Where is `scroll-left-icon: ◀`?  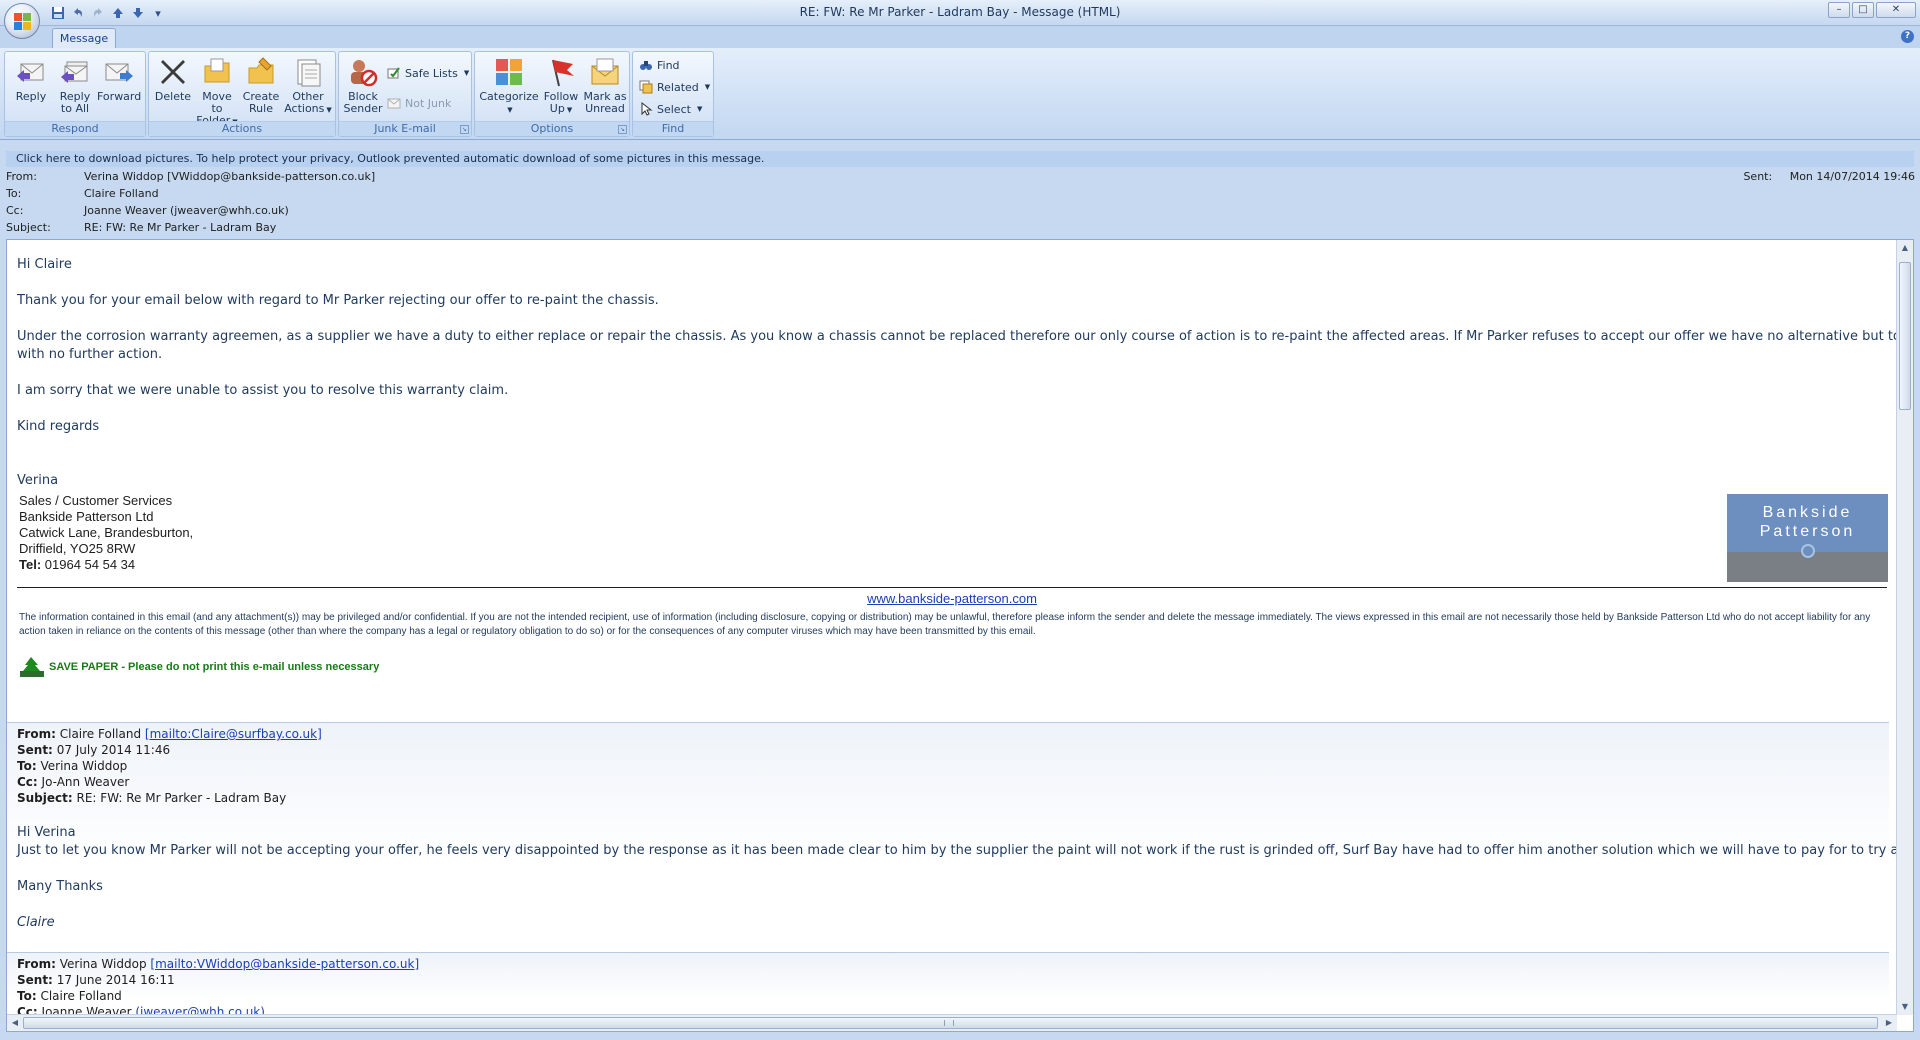 scroll-left-icon: ◀ is located at coordinates (15, 1023).